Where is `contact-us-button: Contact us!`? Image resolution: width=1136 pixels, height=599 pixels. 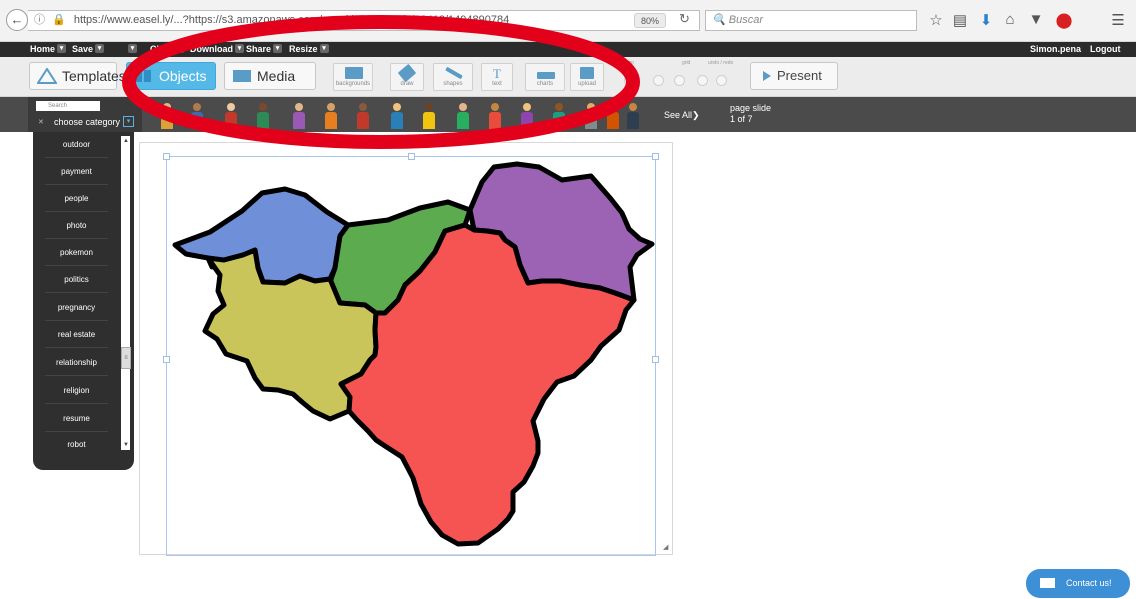
contact-us-button: Contact us! is located at coordinates (1078, 583).